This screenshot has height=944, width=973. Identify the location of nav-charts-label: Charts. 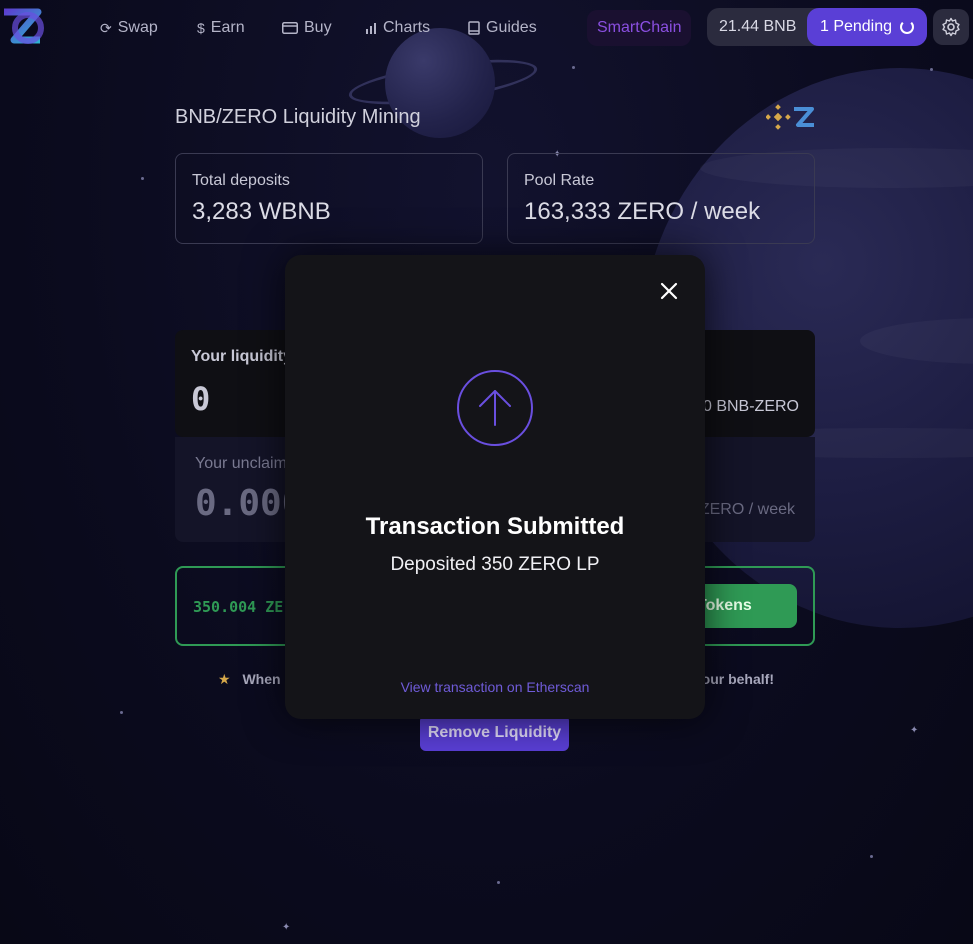
(407, 27).